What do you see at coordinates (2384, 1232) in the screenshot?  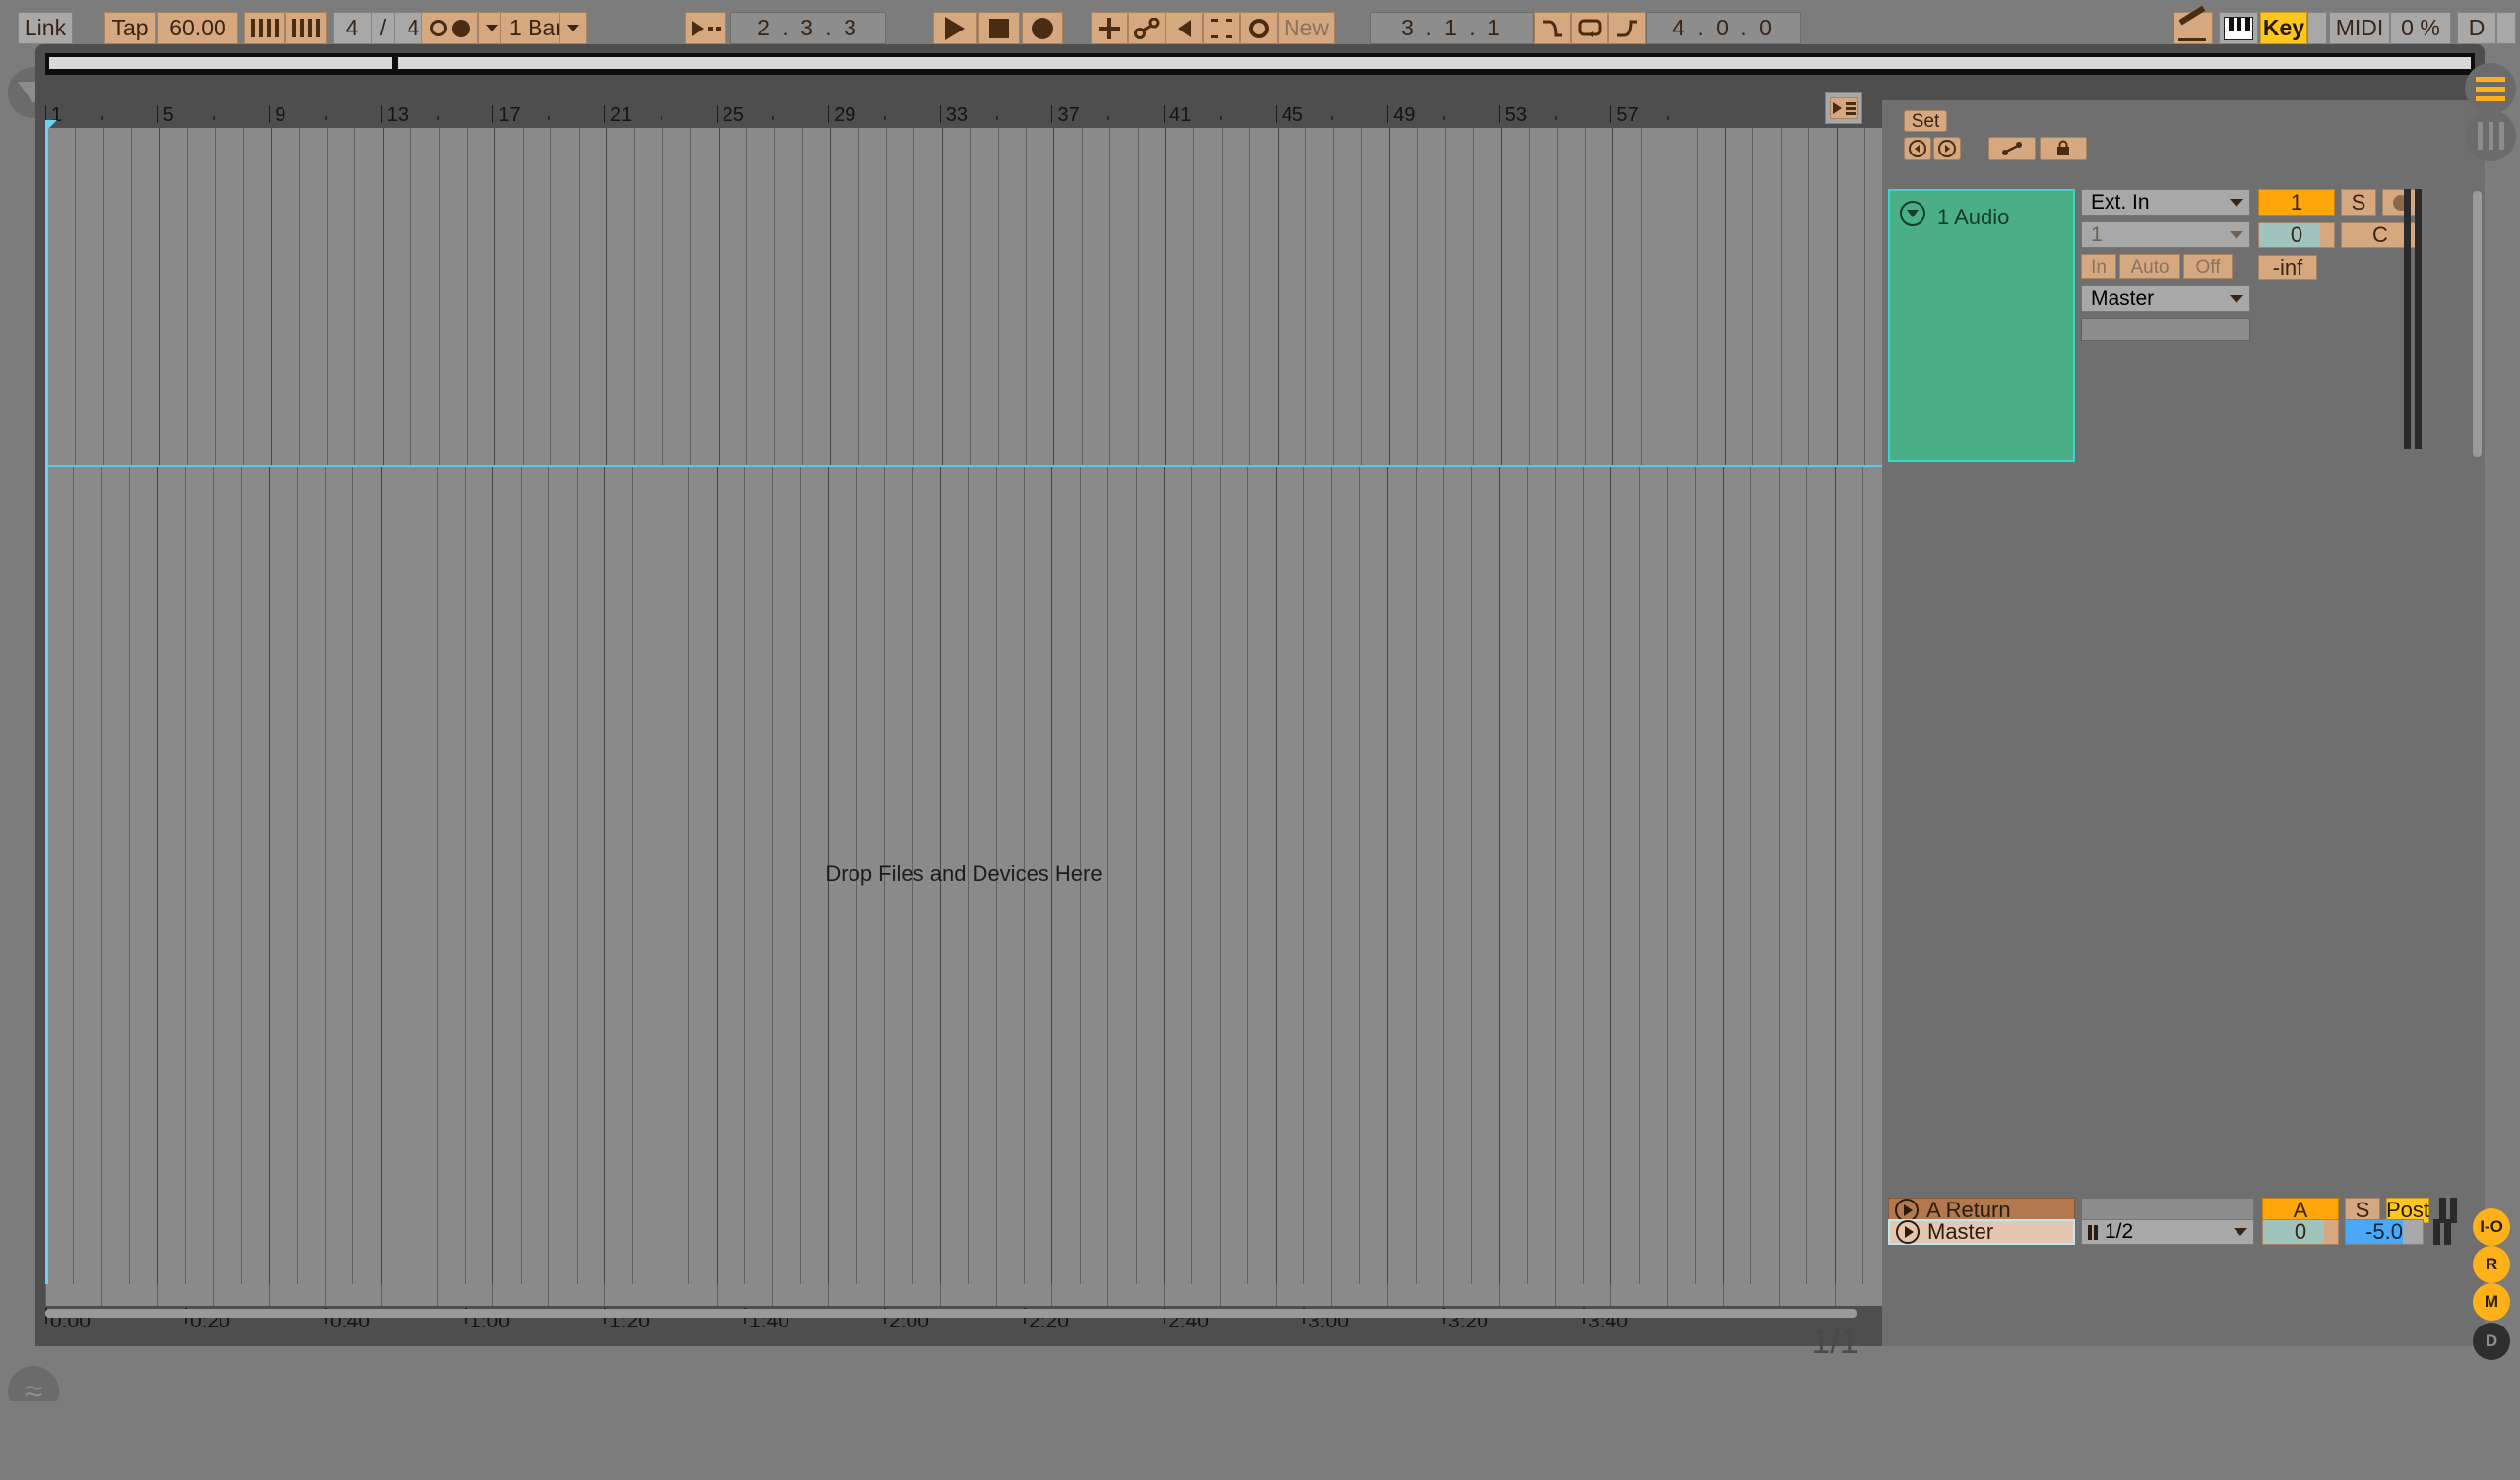 I see `master-volume-field: -5.0` at bounding box center [2384, 1232].